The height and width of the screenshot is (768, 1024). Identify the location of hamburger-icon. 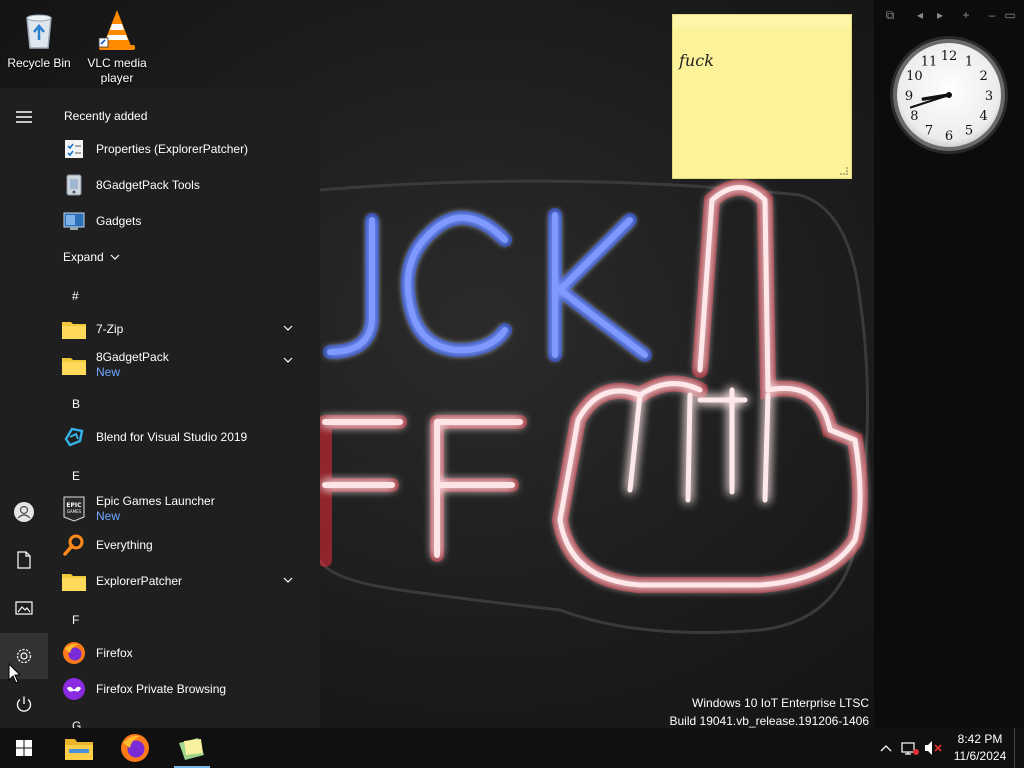
(24, 117).